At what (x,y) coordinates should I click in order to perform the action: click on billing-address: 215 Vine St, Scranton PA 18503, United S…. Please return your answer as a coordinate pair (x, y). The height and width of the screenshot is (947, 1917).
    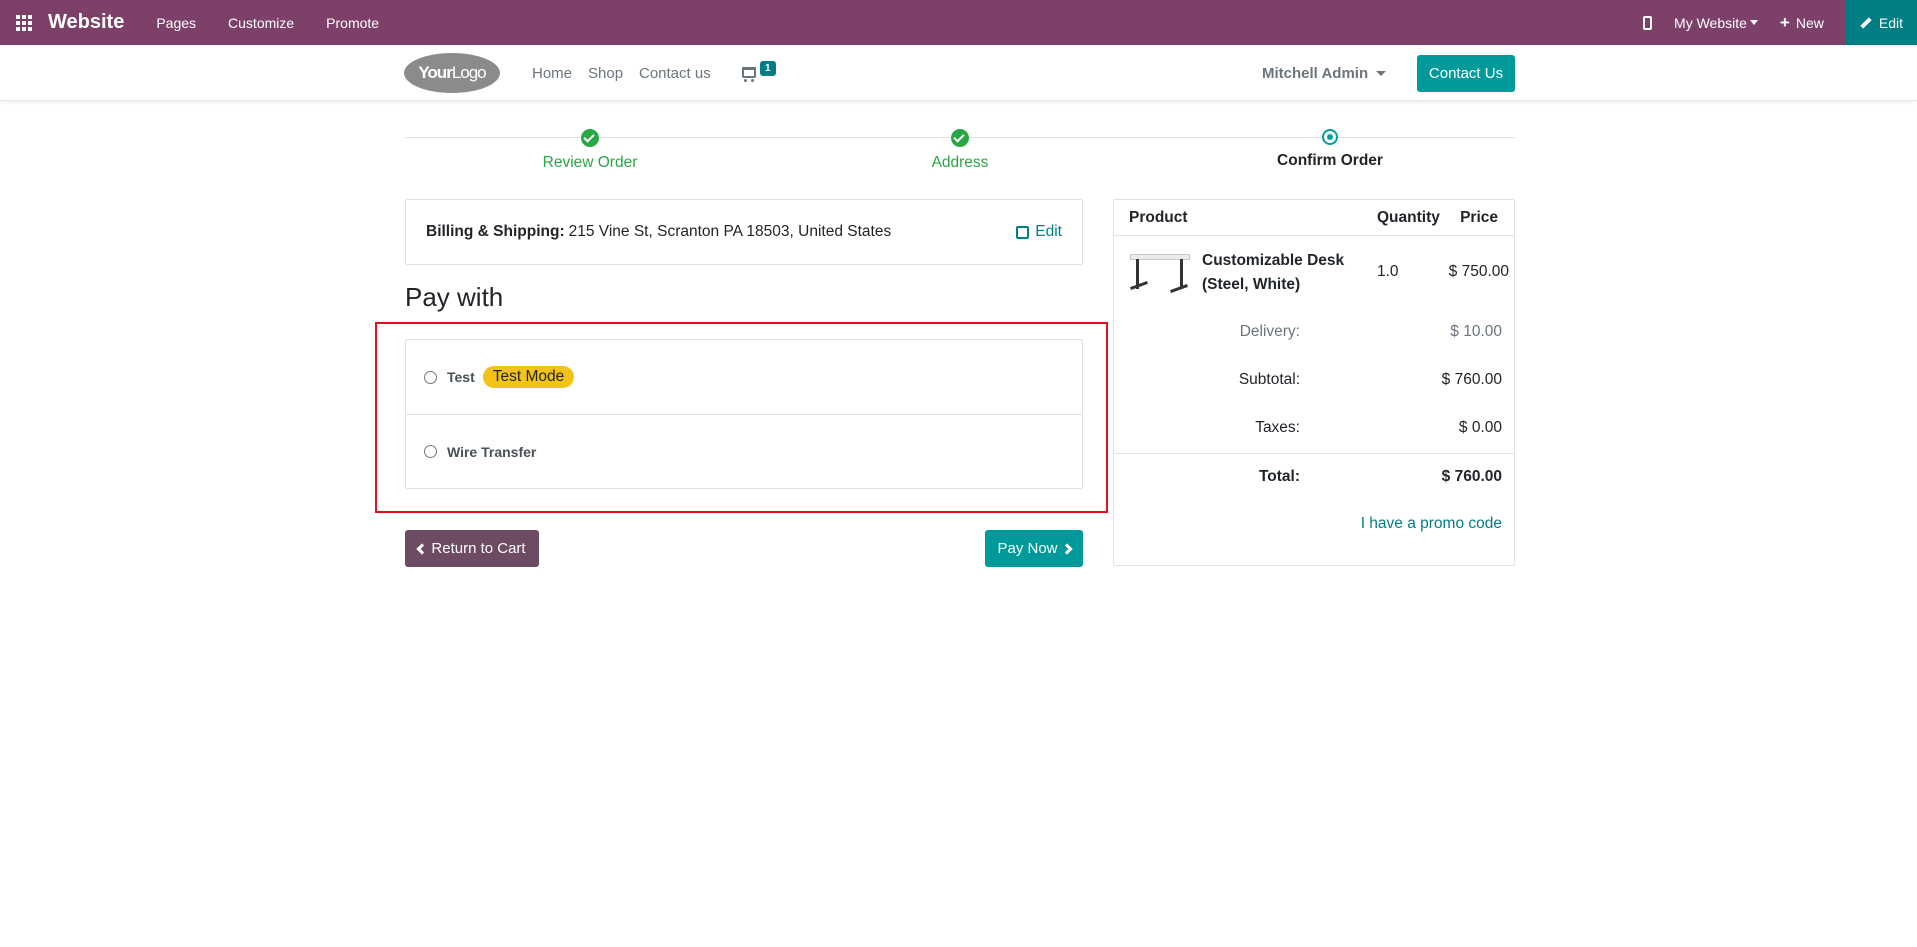
    Looking at the image, I should click on (730, 231).